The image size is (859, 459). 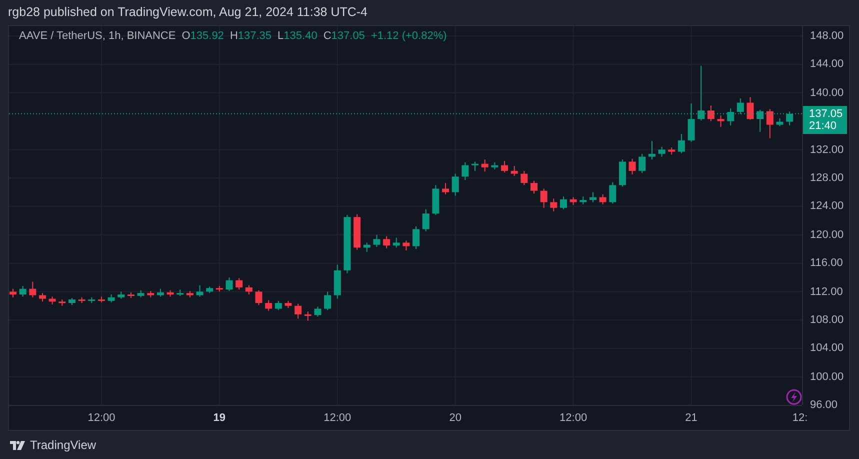 What do you see at coordinates (827, 206) in the screenshot?
I see `price-tick: 124.00` at bounding box center [827, 206].